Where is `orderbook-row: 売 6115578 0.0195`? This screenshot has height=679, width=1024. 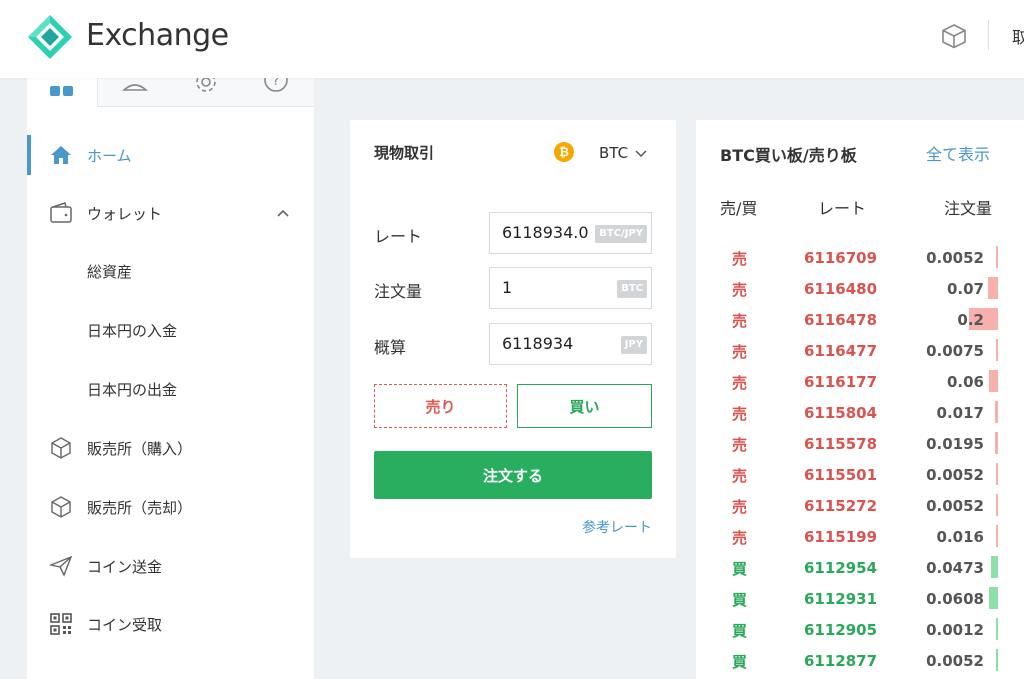
orderbook-row: 売 6115578 0.0195 is located at coordinates (860, 443).